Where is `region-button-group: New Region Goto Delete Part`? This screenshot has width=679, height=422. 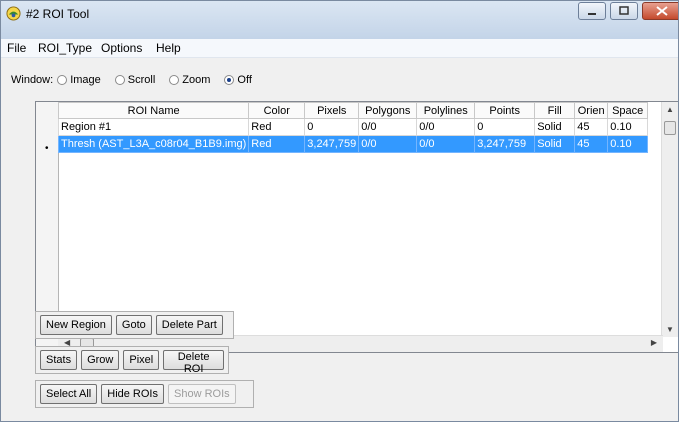 region-button-group: New Region Goto Delete Part is located at coordinates (134, 325).